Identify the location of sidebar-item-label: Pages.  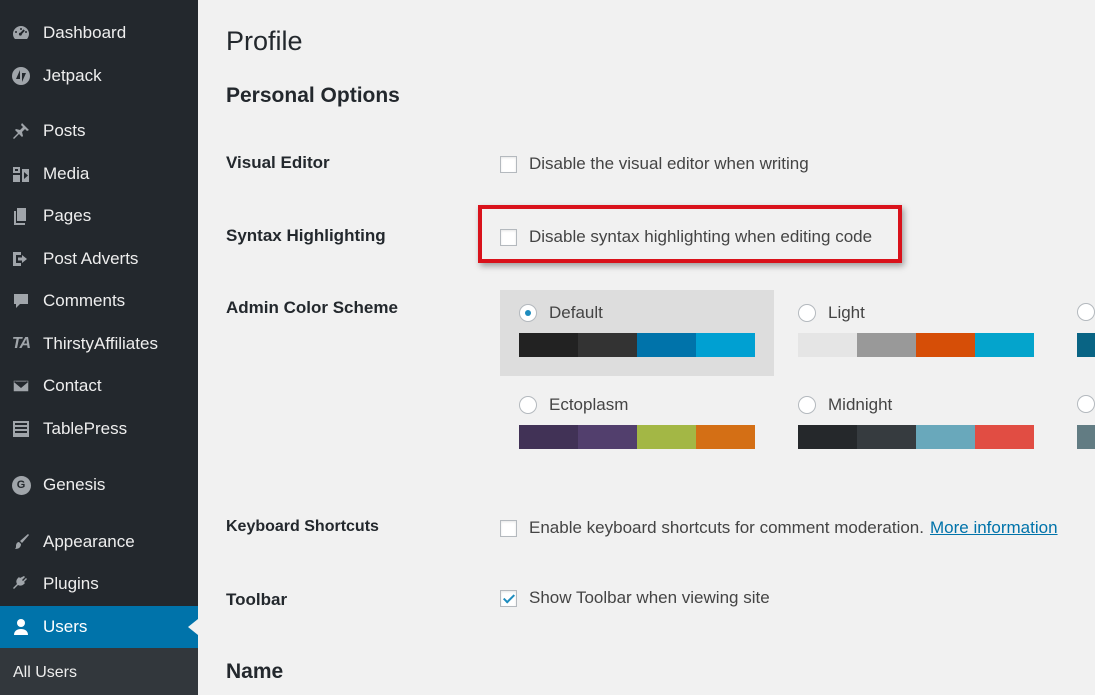
(67, 215).